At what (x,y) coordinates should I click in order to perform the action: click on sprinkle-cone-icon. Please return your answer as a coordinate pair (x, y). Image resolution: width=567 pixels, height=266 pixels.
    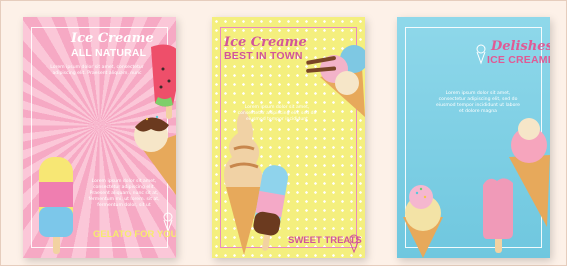
    Looking at the image, I should click on (423, 221).